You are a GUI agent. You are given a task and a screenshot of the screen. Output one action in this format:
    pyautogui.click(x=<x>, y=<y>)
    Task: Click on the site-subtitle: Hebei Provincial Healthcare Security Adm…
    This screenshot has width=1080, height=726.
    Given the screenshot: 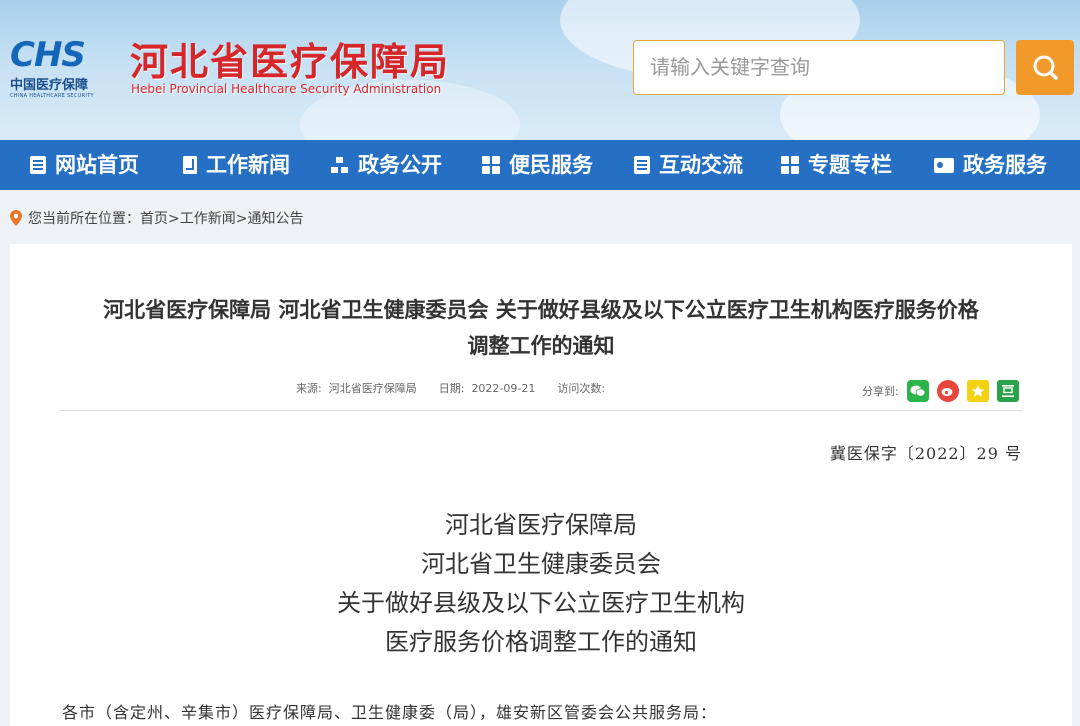 What is the action you would take?
    pyautogui.click(x=286, y=89)
    